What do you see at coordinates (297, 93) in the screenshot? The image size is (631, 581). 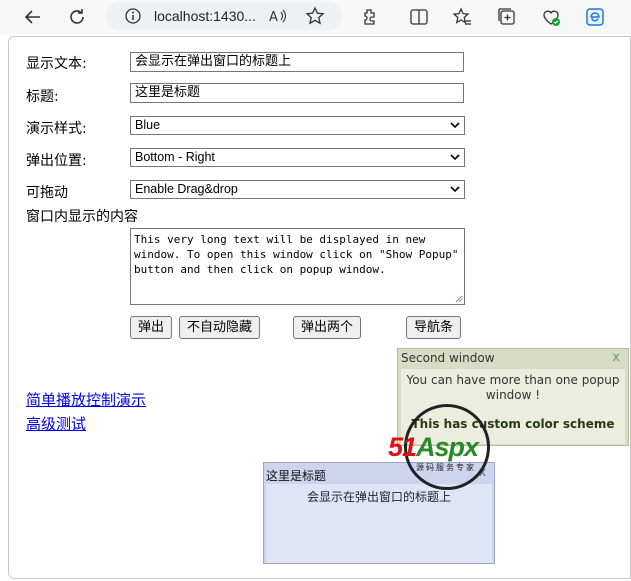 I see `title-input: 这里是标题` at bounding box center [297, 93].